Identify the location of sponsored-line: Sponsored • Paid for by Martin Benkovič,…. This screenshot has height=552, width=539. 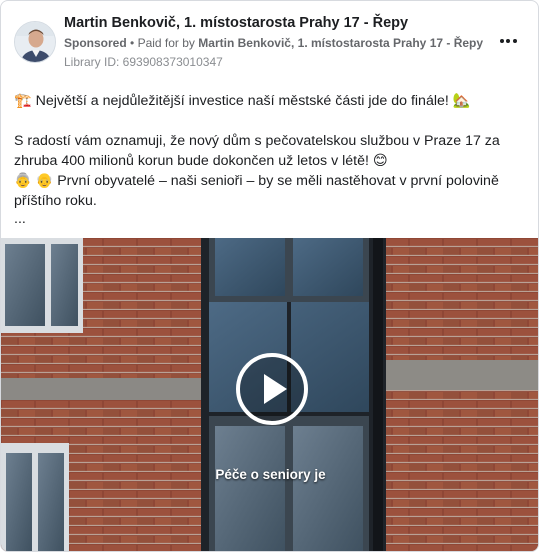
(273, 43).